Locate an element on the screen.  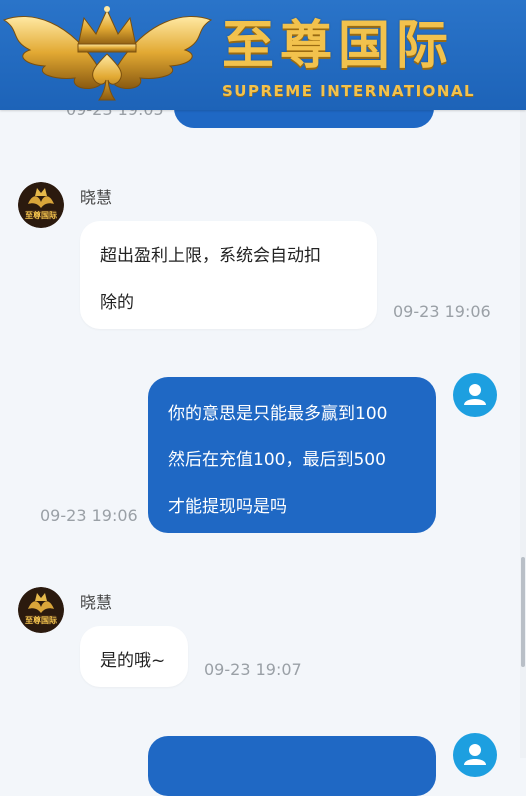
scrollbar-thumb is located at coordinates (523, 612).